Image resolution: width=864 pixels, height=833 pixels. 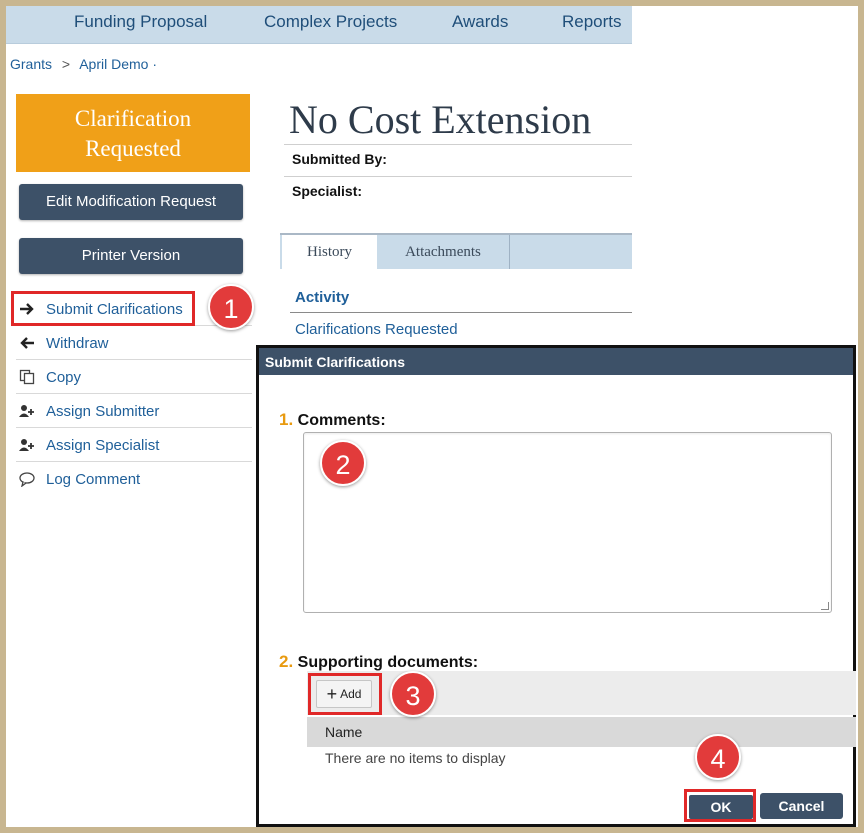 What do you see at coordinates (27, 479) in the screenshot?
I see `comment-icon` at bounding box center [27, 479].